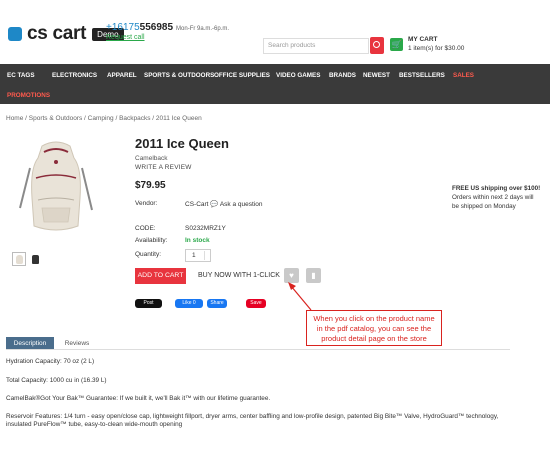 This screenshot has width=550, height=450. What do you see at coordinates (179, 75) in the screenshot?
I see `nav-item-sports-outdoors: SPORTS & OUTDOORS` at bounding box center [179, 75].